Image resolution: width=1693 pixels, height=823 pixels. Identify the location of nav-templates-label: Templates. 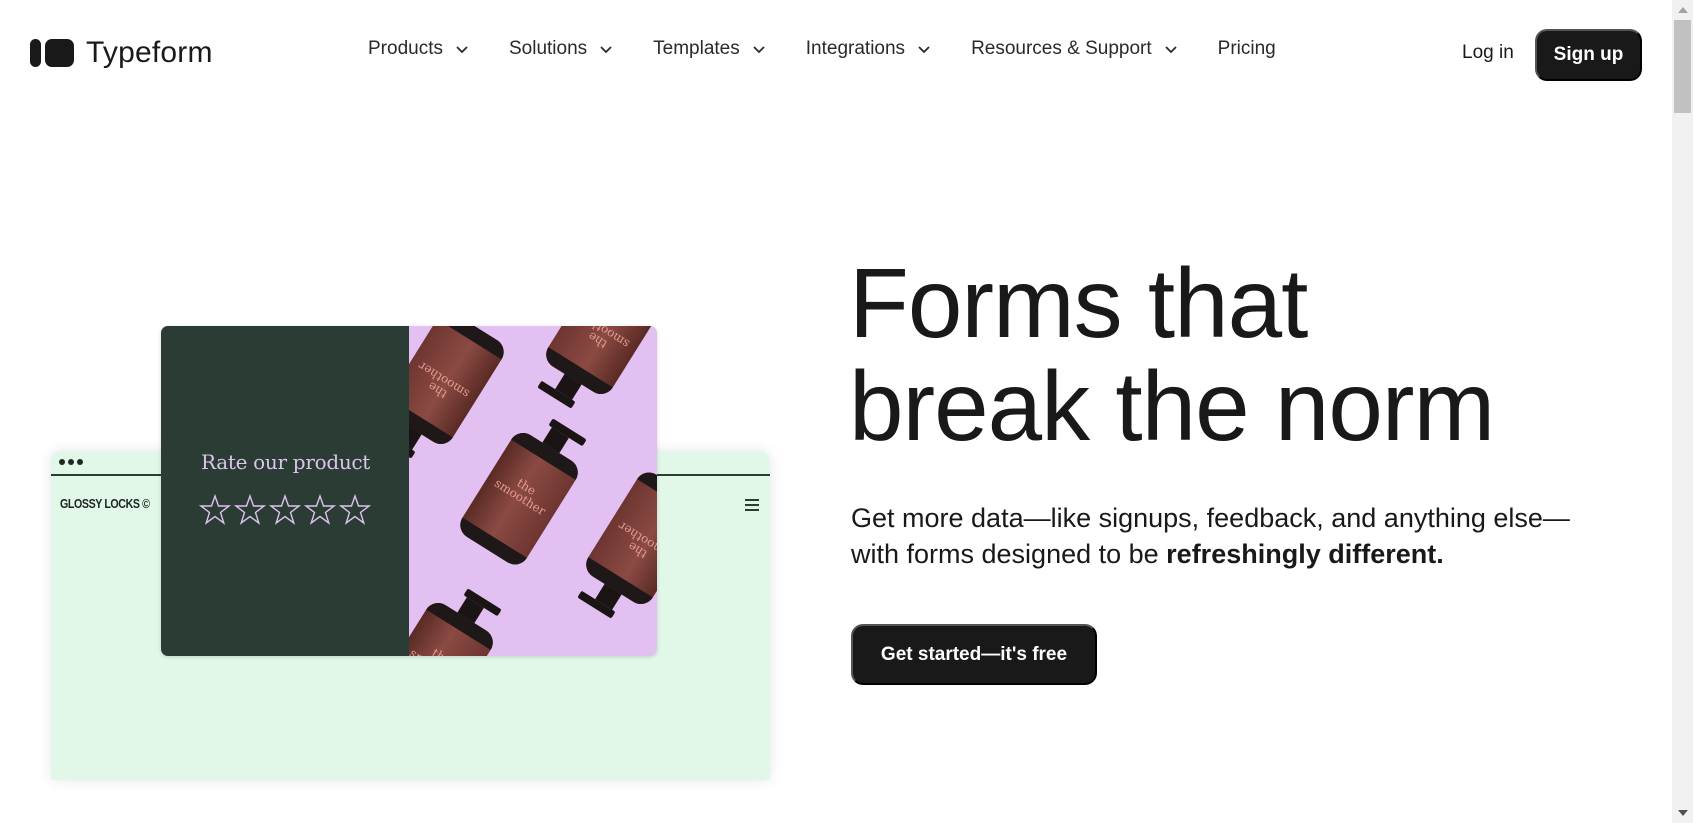
(696, 48).